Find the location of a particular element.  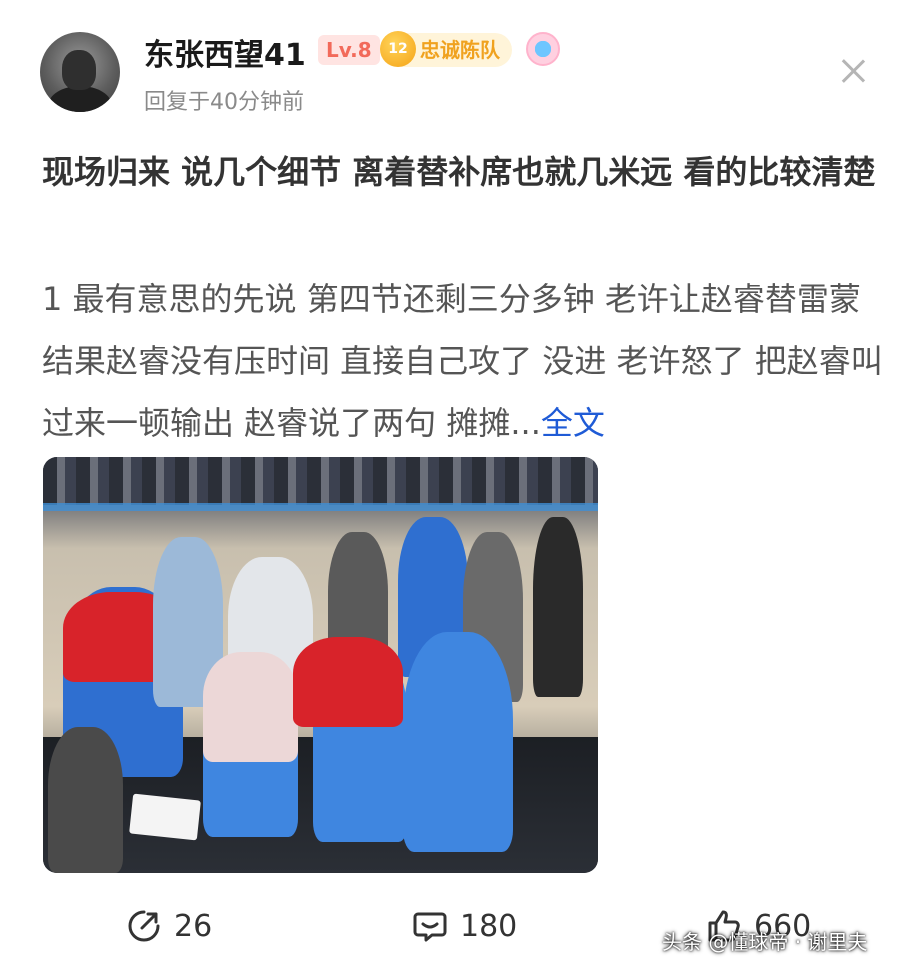

photo-clipboard is located at coordinates (165, 817).